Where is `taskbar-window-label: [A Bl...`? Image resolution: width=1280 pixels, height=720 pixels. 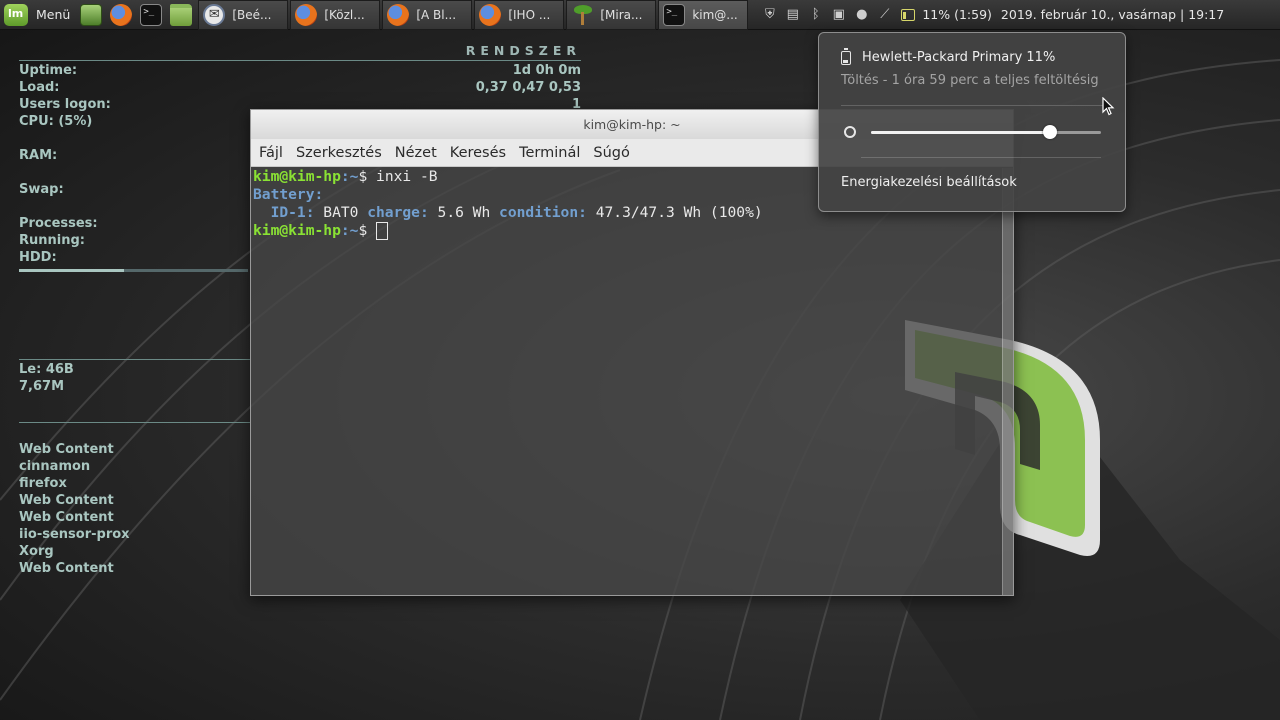
taskbar-window-label: [A Bl... is located at coordinates (436, 14).